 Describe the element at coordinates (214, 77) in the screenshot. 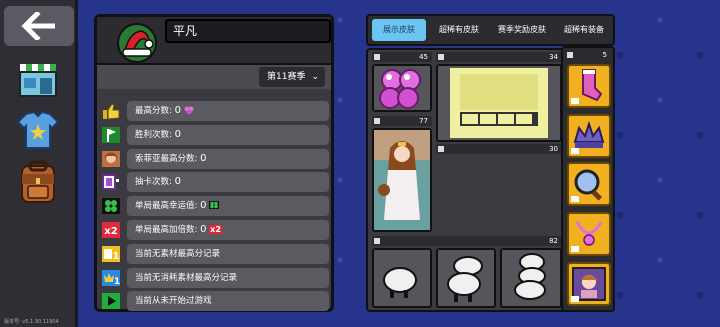

I see `season-bar: 第11赛季 ⌄` at that location.